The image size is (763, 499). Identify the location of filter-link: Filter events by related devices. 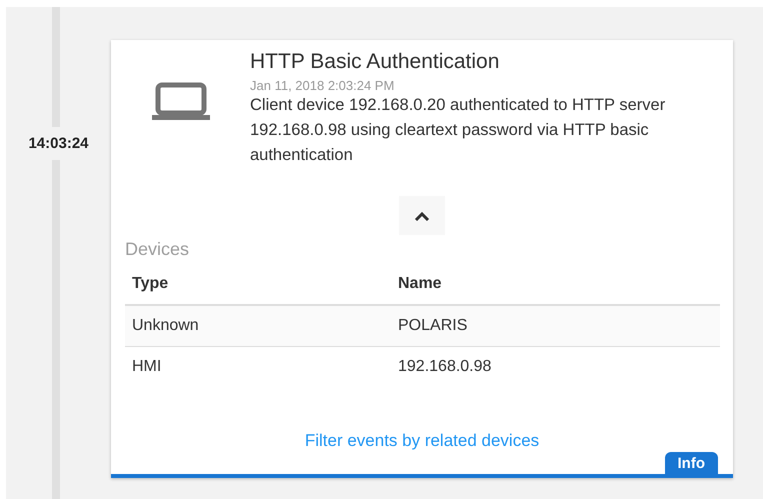
(422, 441).